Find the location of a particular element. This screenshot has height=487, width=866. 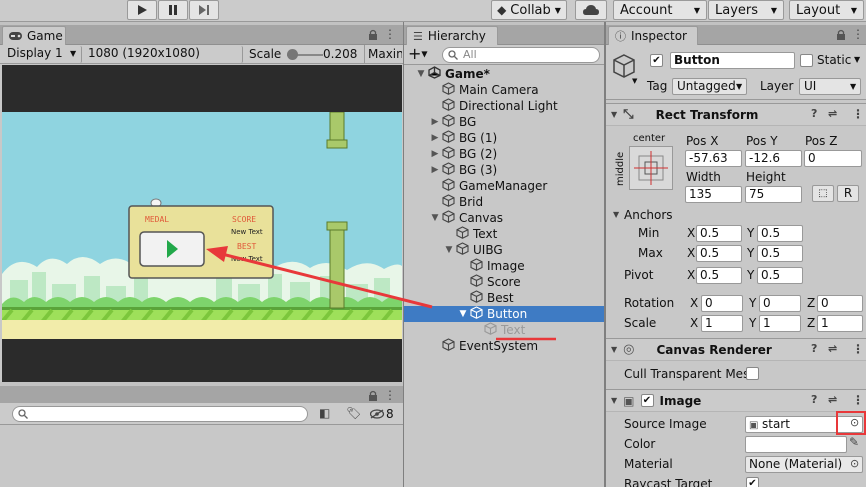

hierarchy-item: ▶ BG is located at coordinates (504, 122).